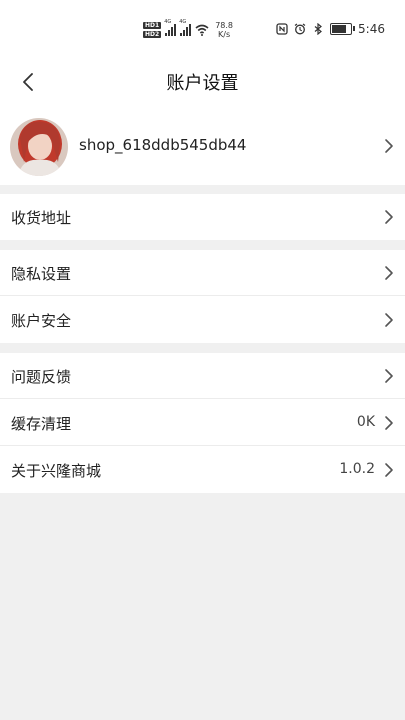 The image size is (405, 720). I want to click on page-title: 账户设置, so click(202, 83).